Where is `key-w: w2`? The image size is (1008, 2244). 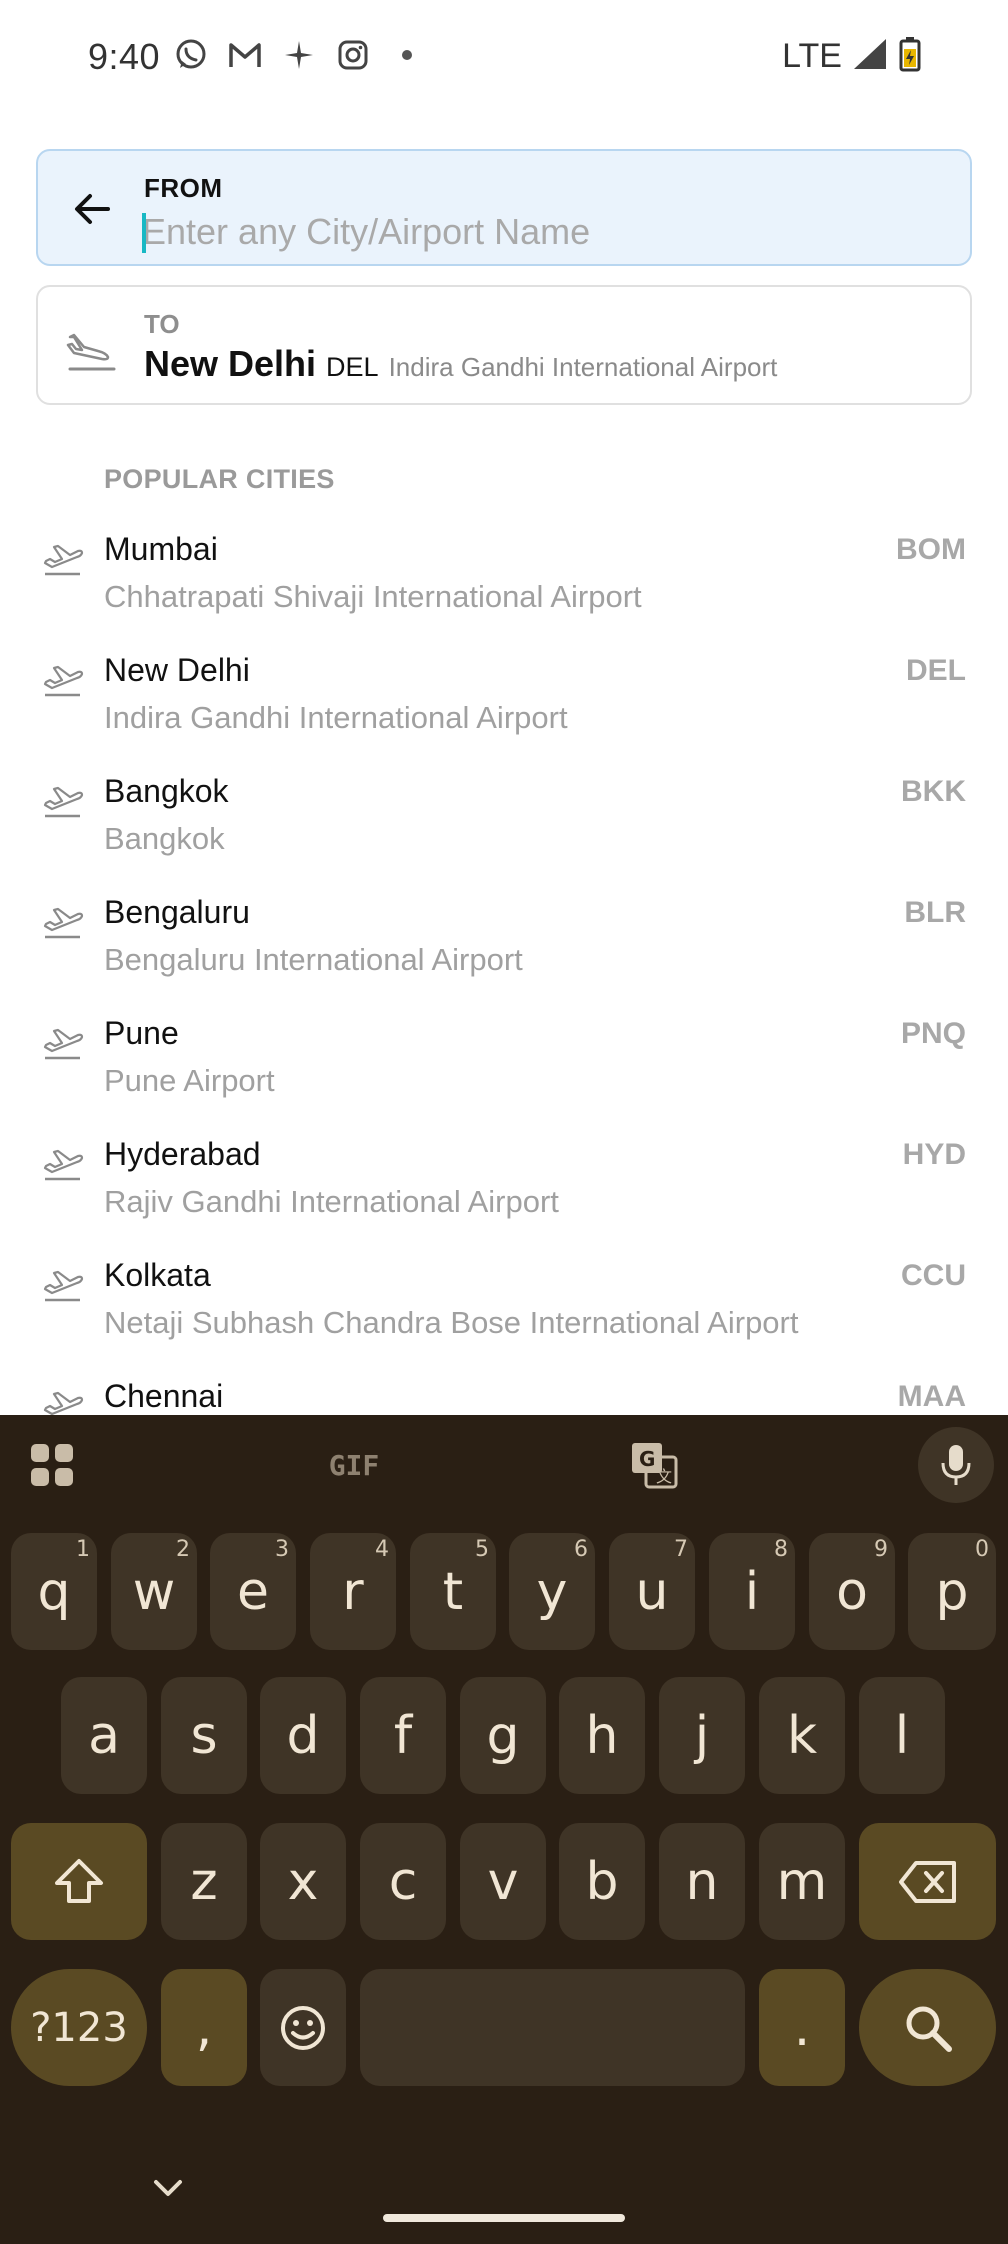
key-w: w2 is located at coordinates (154, 1591).